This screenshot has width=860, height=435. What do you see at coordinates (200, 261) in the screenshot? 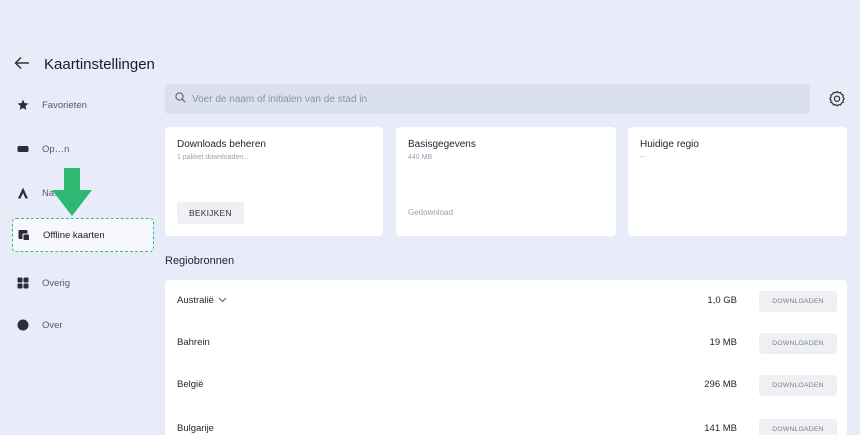
I see `section-heading: Regiobronnen` at bounding box center [200, 261].